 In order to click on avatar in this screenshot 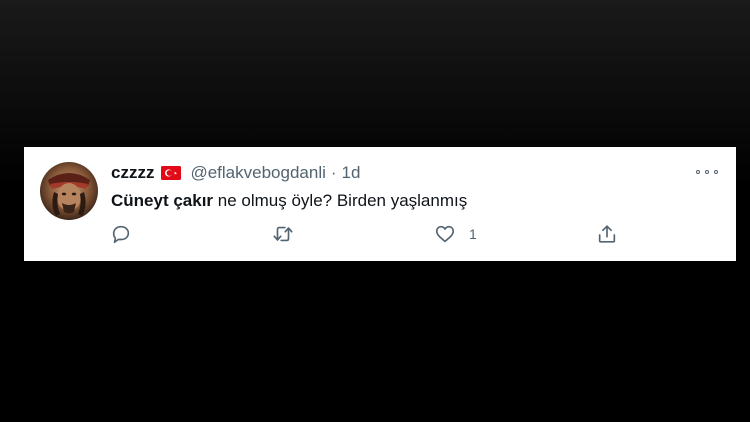, I will do `click(69, 191)`.